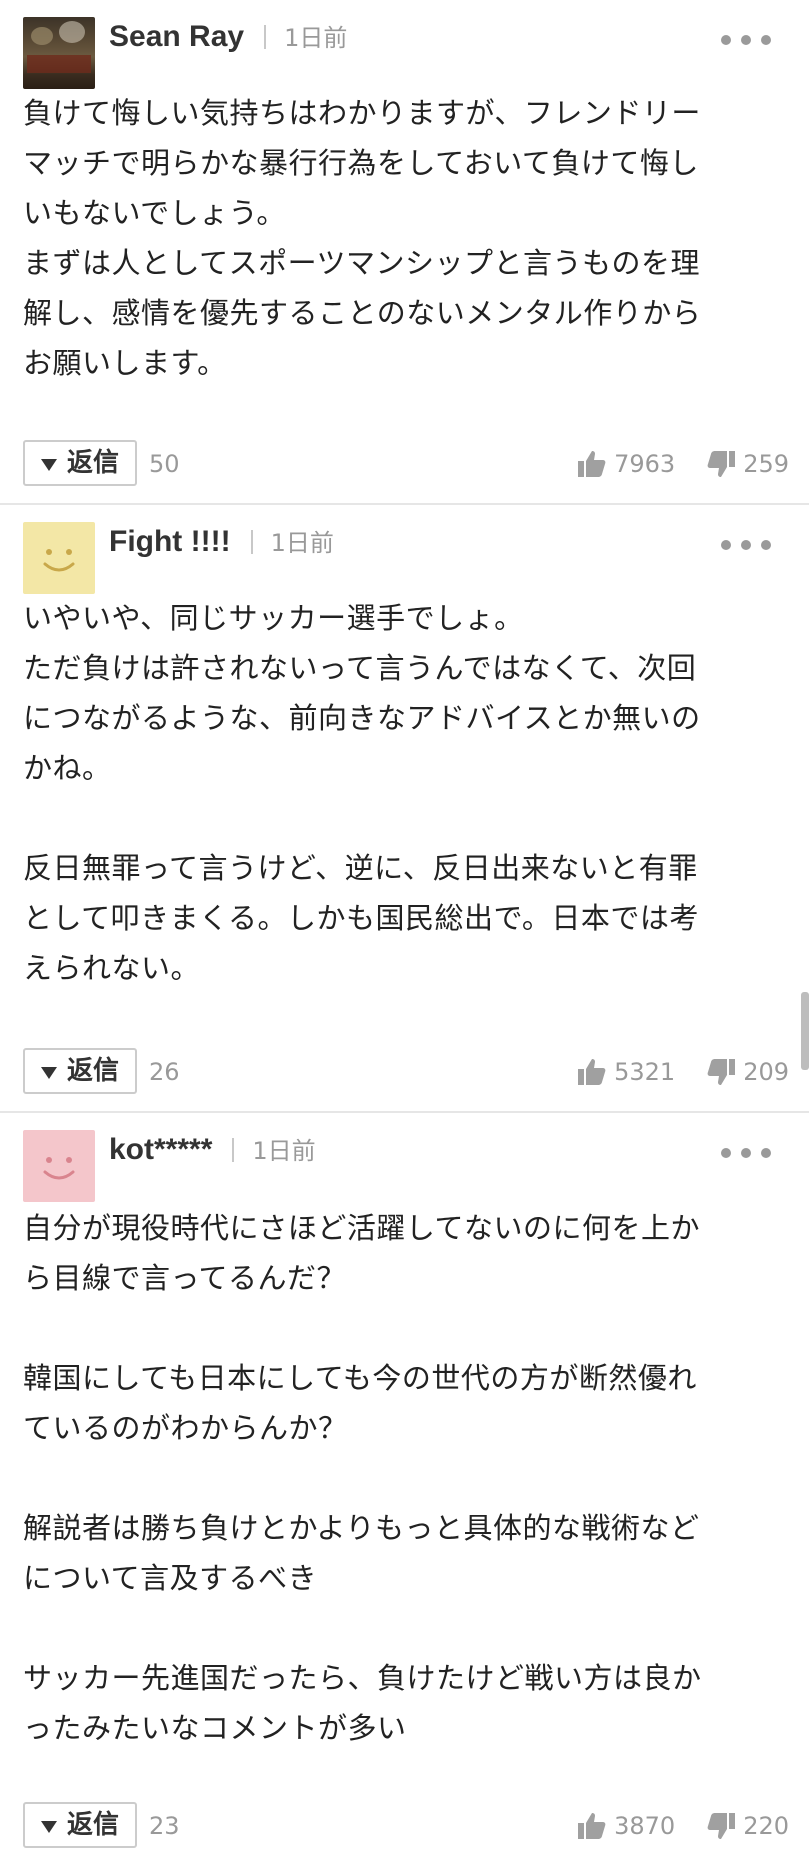 The width and height of the screenshot is (809, 1866). Describe the element at coordinates (406, 559) in the screenshot. I see `comment-header: Fight !!!! 1日前` at that location.